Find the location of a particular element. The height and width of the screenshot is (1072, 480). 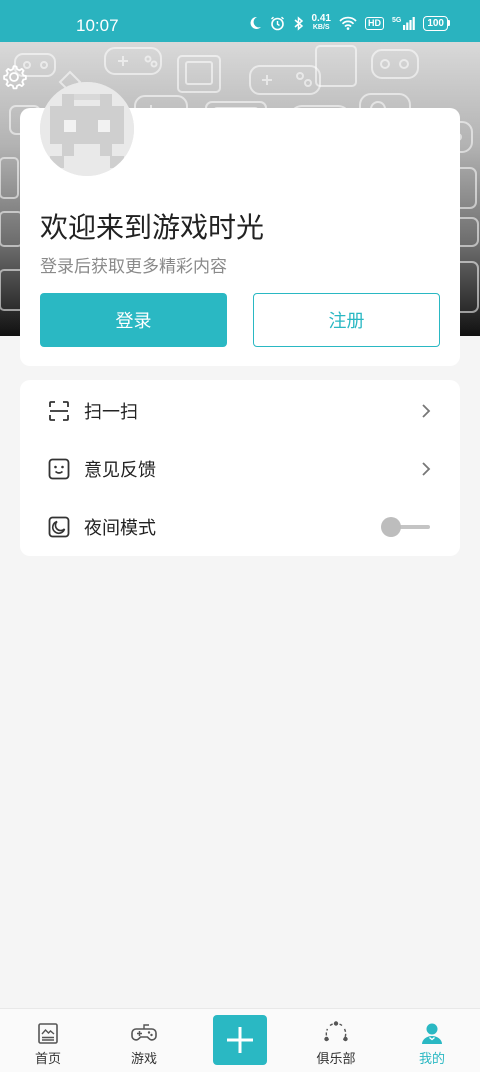

nav-home: 首页 is located at coordinates (48, 1040).